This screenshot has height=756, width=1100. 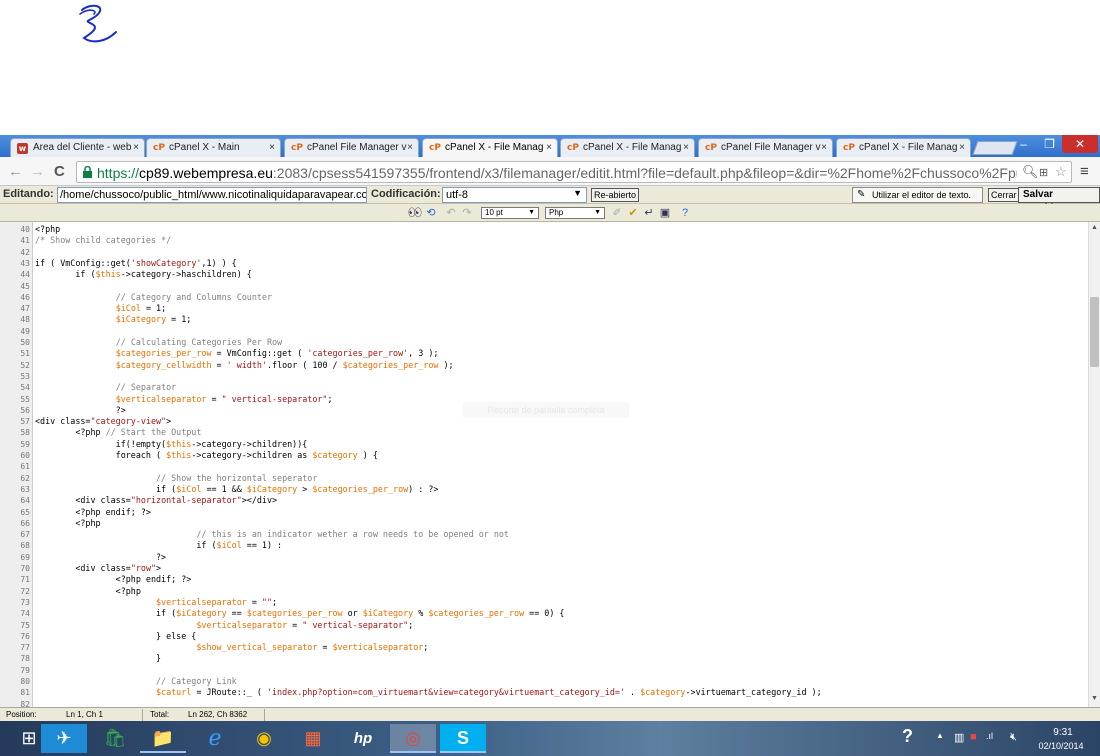 I want to click on charset-select: utf-8 ▼, so click(x=514, y=195).